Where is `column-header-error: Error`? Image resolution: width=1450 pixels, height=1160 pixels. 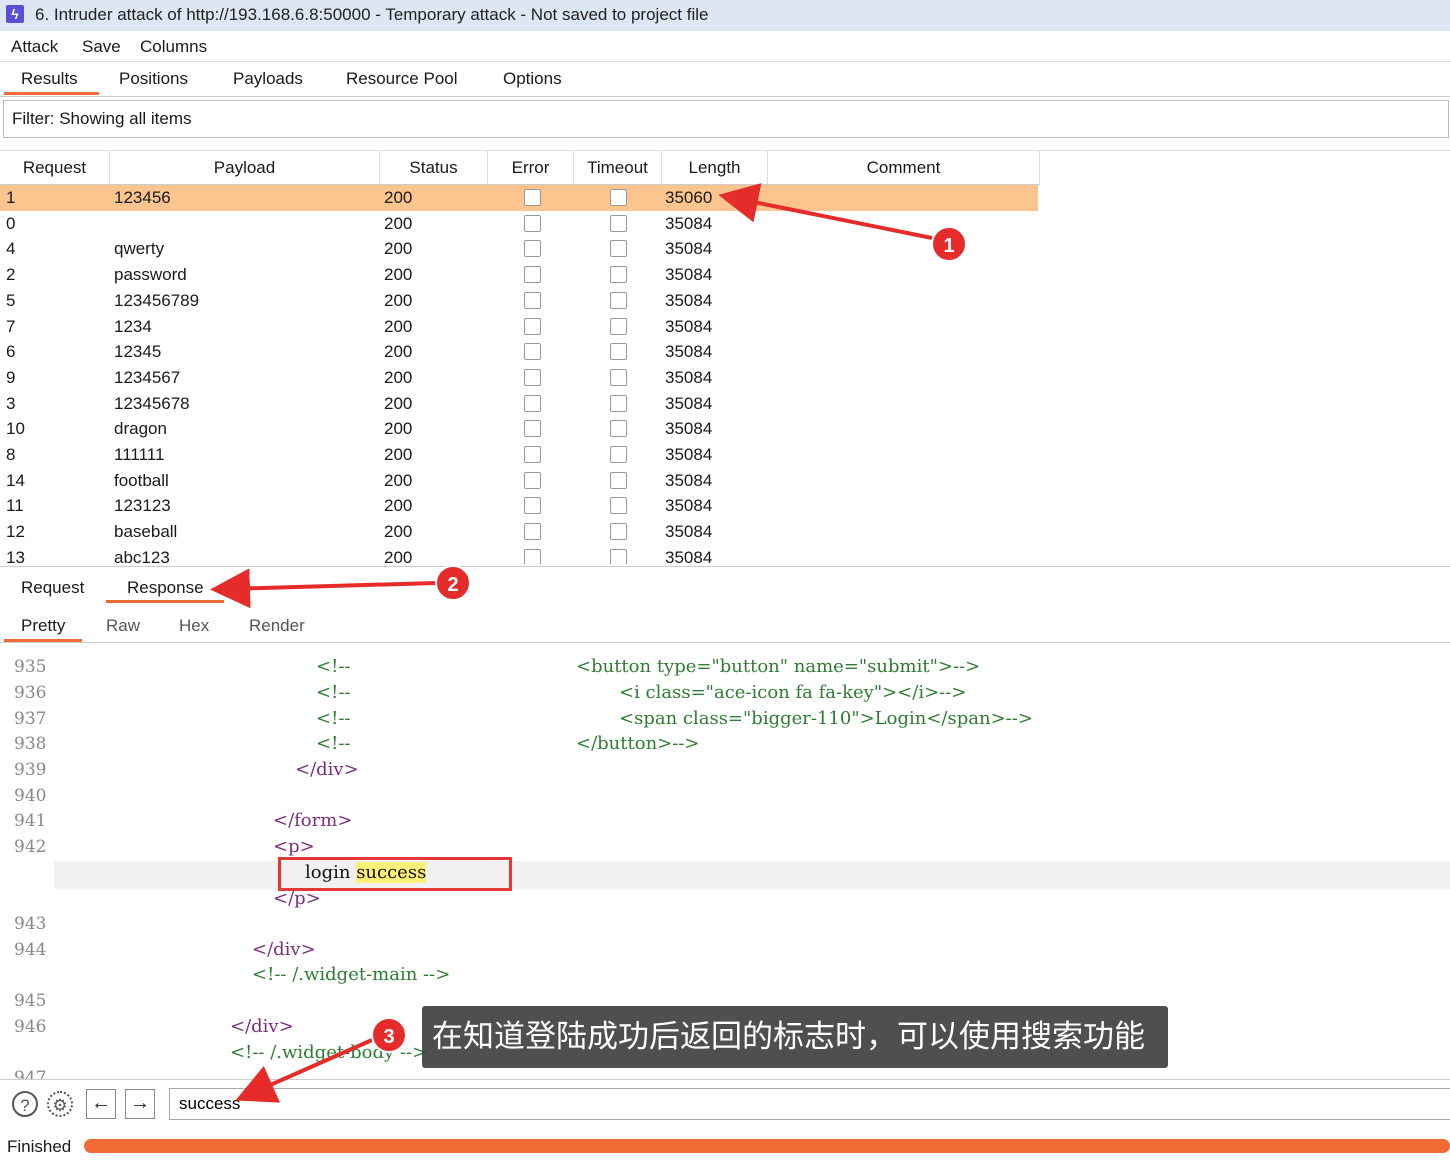
column-header-error: Error is located at coordinates (531, 167).